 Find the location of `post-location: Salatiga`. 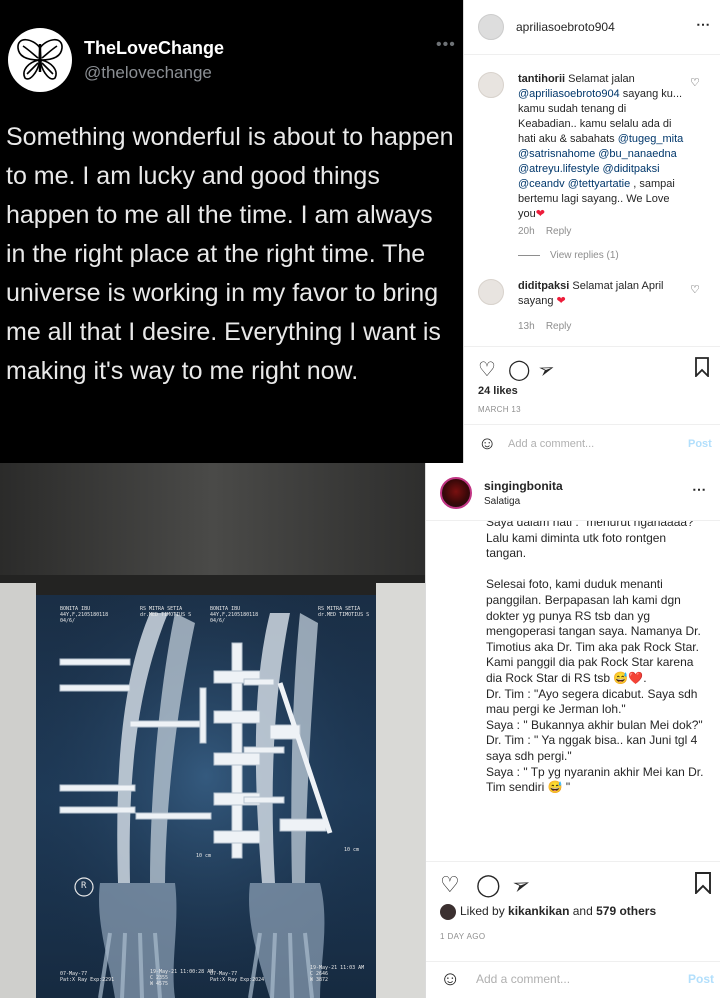

post-location: Salatiga is located at coordinates (502, 501).